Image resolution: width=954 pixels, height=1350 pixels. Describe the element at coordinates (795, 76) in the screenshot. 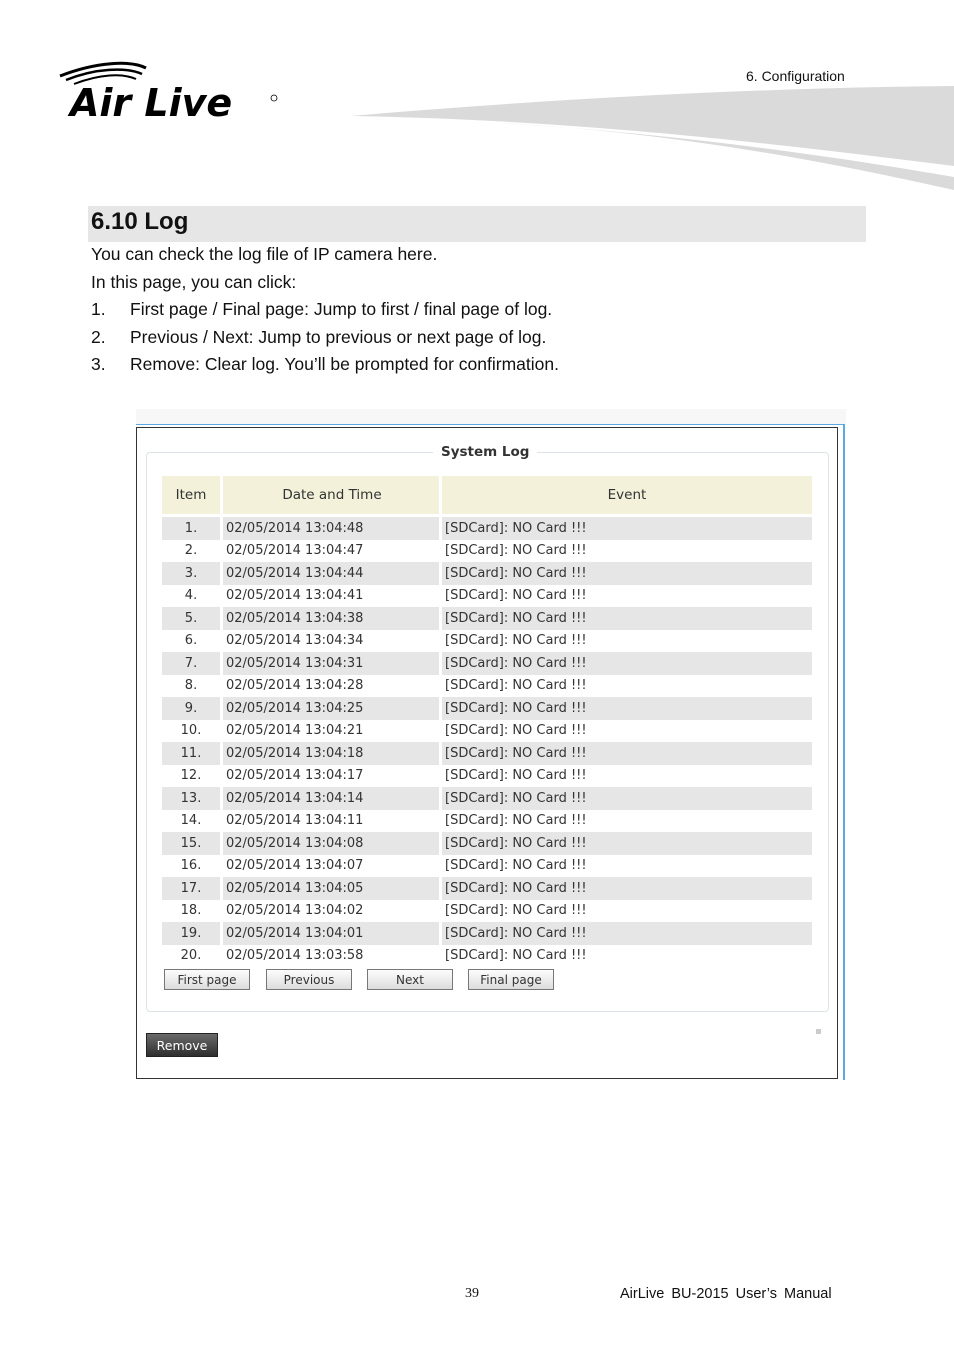

I see `chapter-heading: 6. Configuration` at that location.